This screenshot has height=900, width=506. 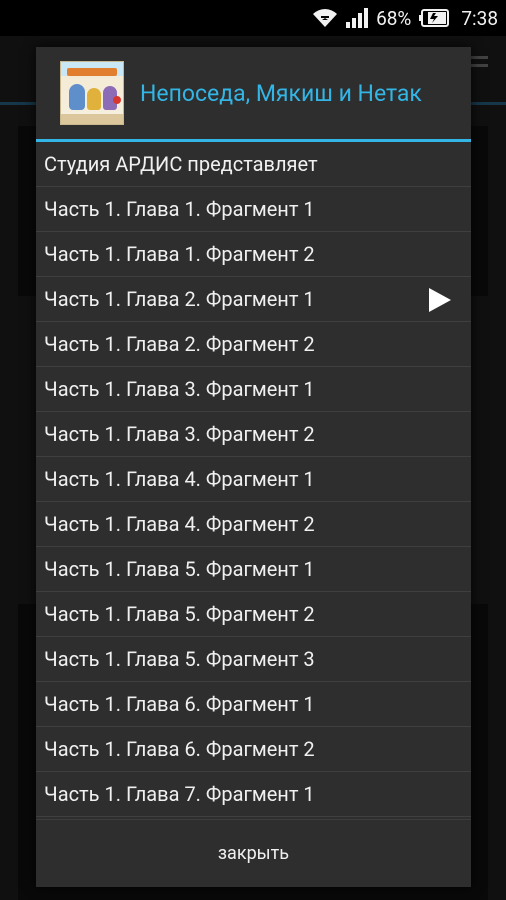 I want to click on track-item: Часть 1. Глава 2. Фрагмент 2, so click(x=253, y=344).